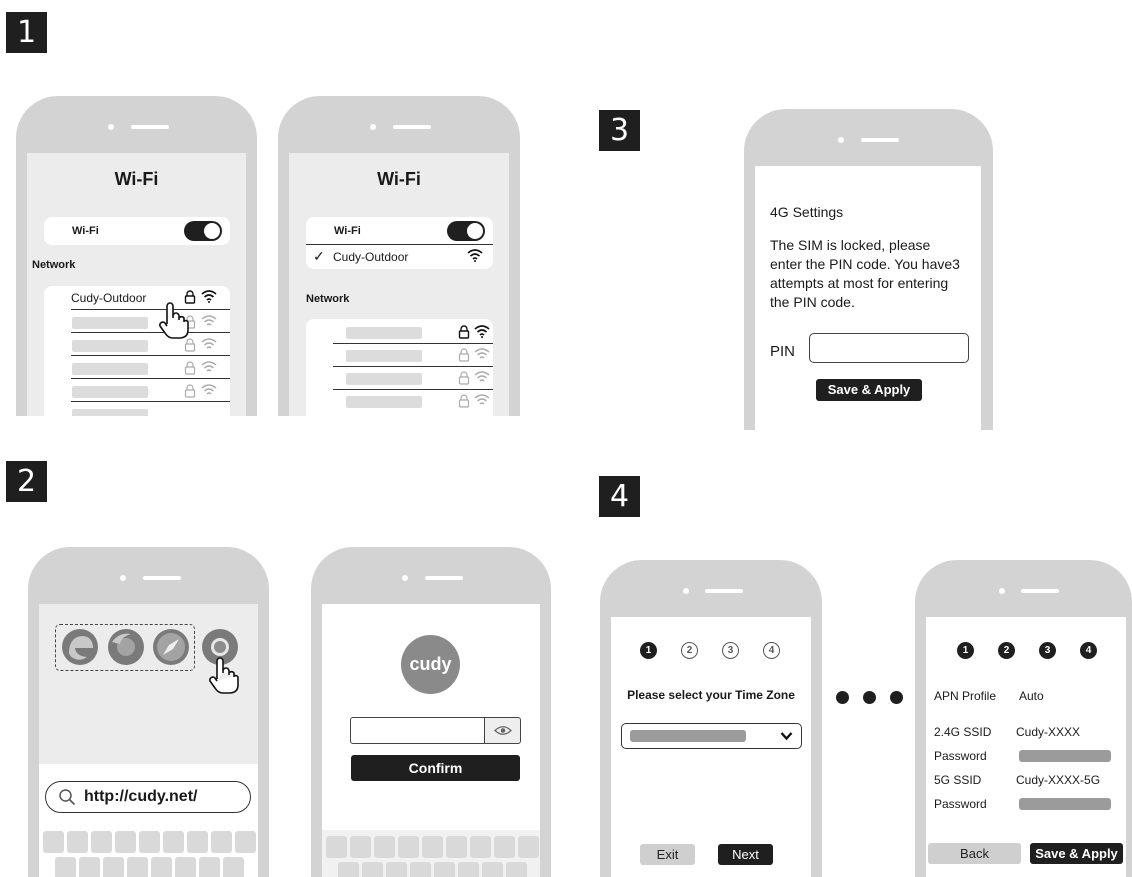 This screenshot has height=877, width=1132. What do you see at coordinates (1048, 732) in the screenshot?
I see `ssid-24g-value: Cudy-XXXX` at bounding box center [1048, 732].